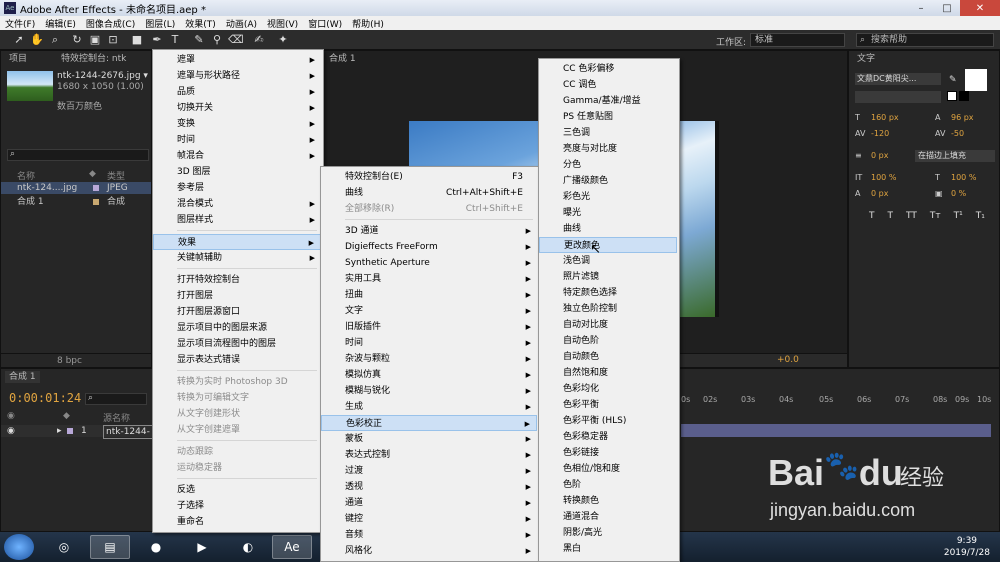 The width and height of the screenshot is (1000, 562). What do you see at coordinates (911, 216) in the screenshot?
I see `all-caps-button: TT` at bounding box center [911, 216].